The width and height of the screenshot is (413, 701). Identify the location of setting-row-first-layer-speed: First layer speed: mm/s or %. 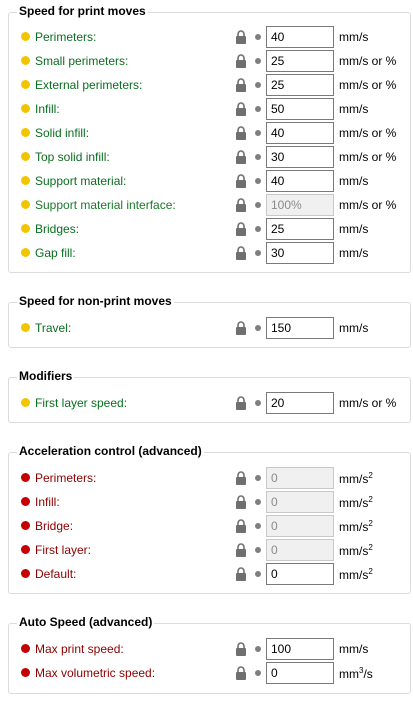
(209, 403).